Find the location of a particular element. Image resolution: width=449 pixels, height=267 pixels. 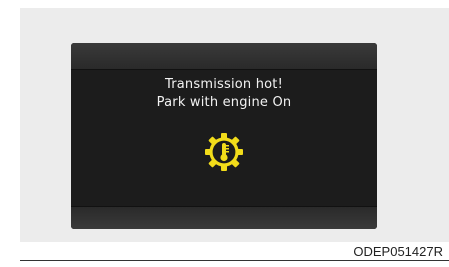

image-code-caption: ODEP051427R is located at coordinates (398, 251).